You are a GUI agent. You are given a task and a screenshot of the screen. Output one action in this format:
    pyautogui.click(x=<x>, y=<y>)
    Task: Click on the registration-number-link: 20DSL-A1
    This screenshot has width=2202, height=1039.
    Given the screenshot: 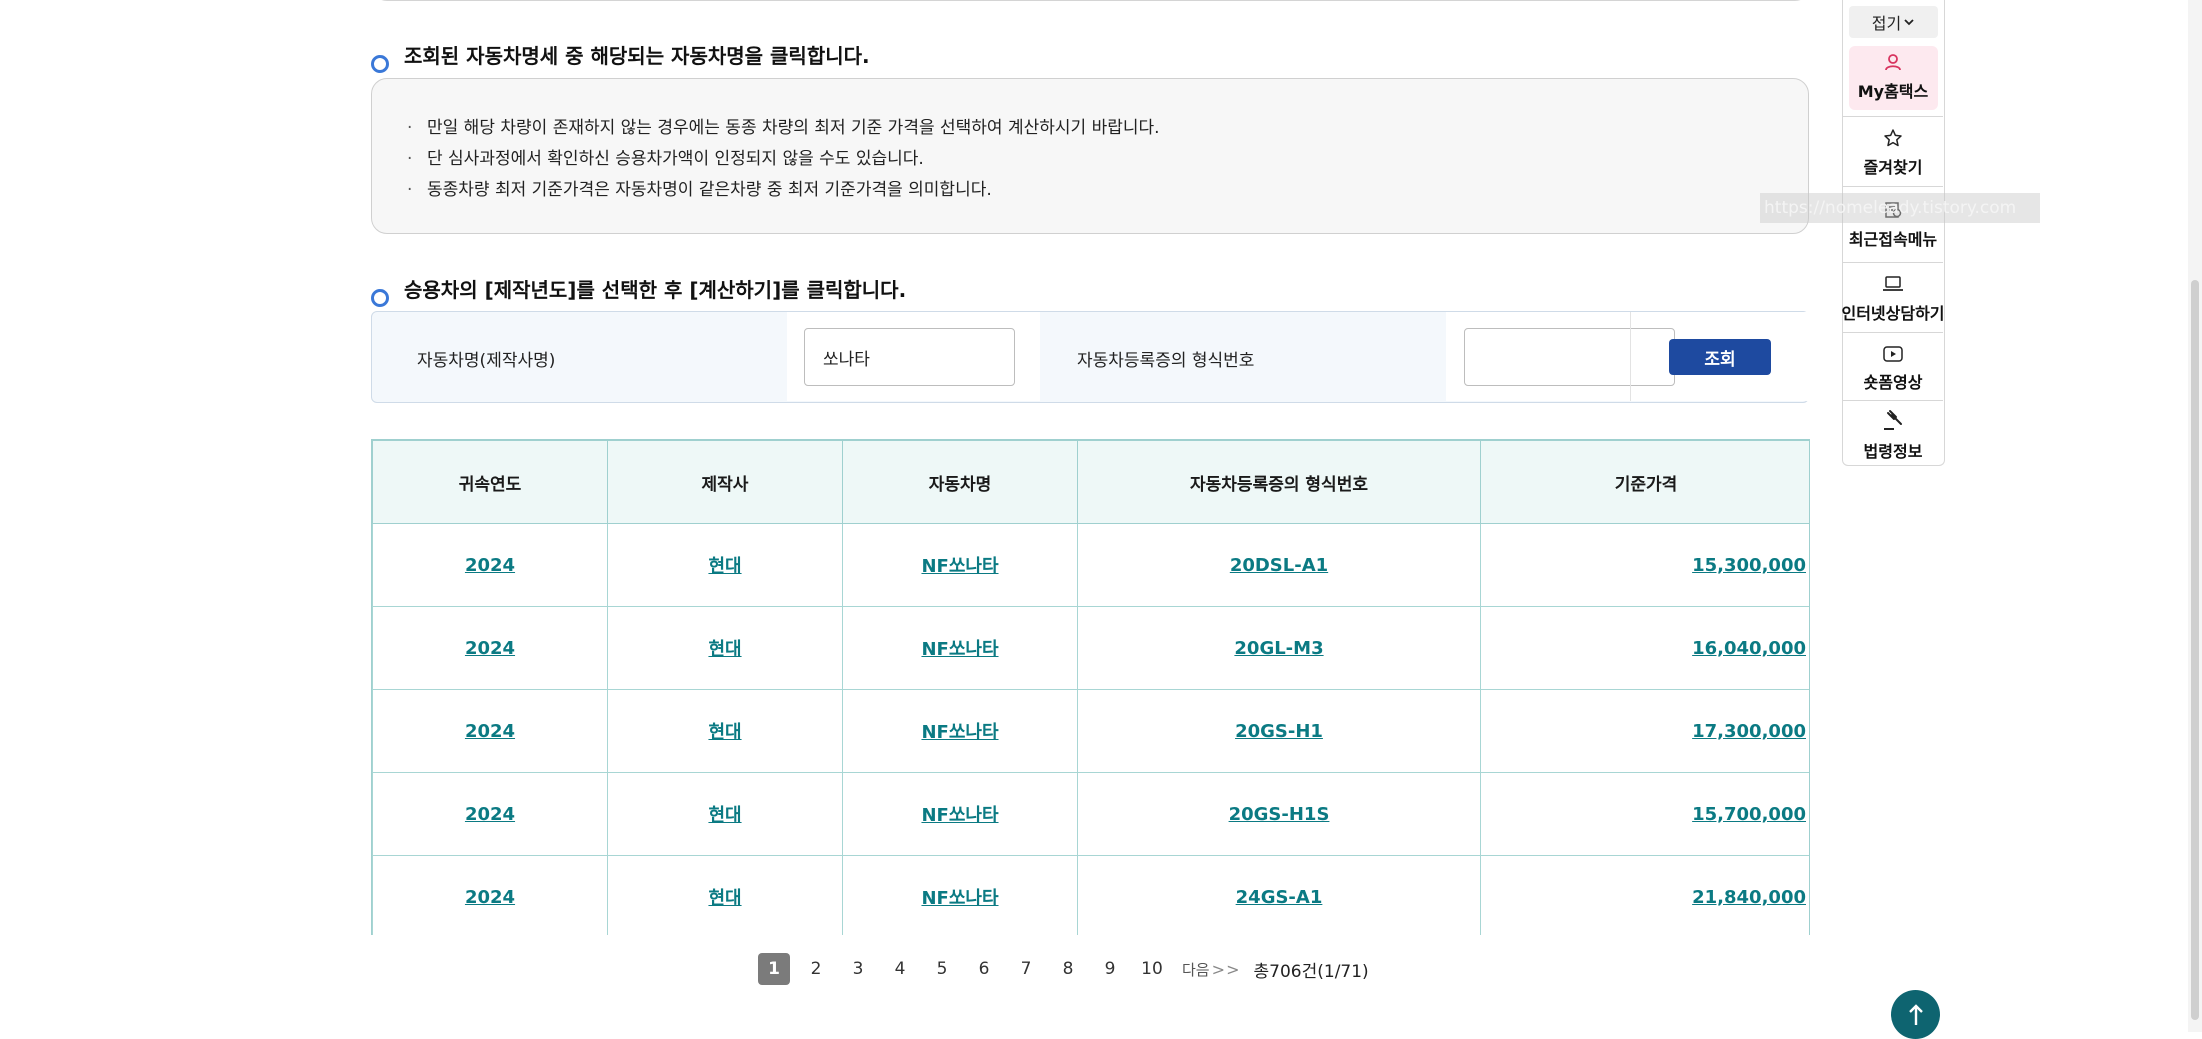 What is the action you would take?
    pyautogui.click(x=1279, y=565)
    